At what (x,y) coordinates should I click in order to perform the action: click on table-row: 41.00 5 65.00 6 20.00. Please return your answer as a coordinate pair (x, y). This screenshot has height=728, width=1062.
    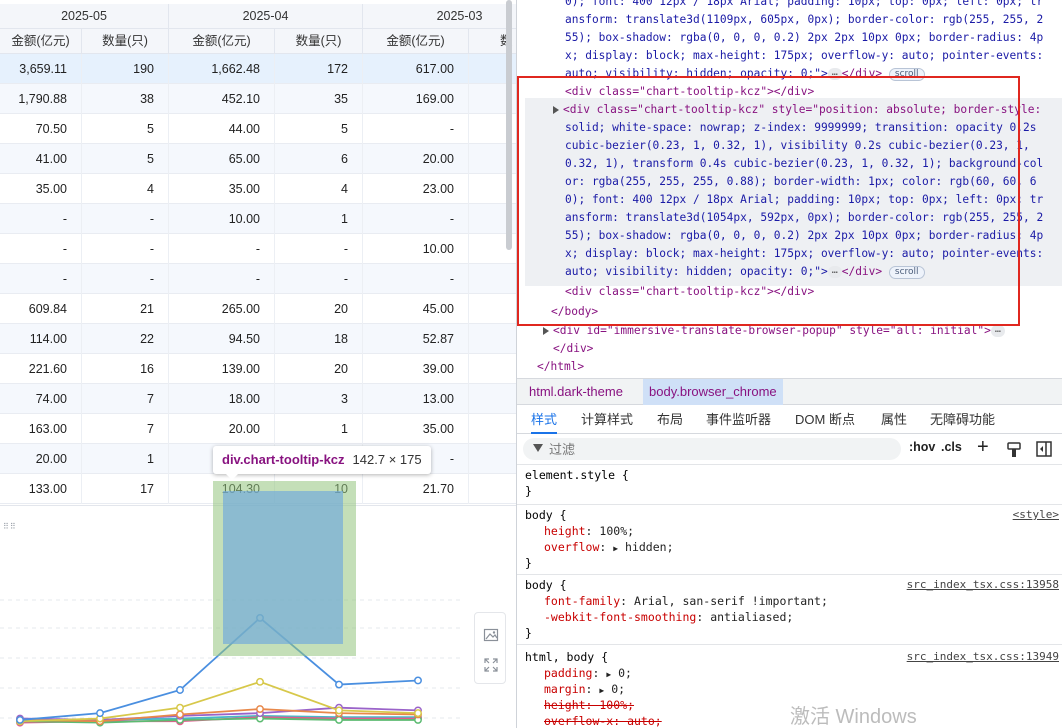
    Looking at the image, I should click on (258, 159).